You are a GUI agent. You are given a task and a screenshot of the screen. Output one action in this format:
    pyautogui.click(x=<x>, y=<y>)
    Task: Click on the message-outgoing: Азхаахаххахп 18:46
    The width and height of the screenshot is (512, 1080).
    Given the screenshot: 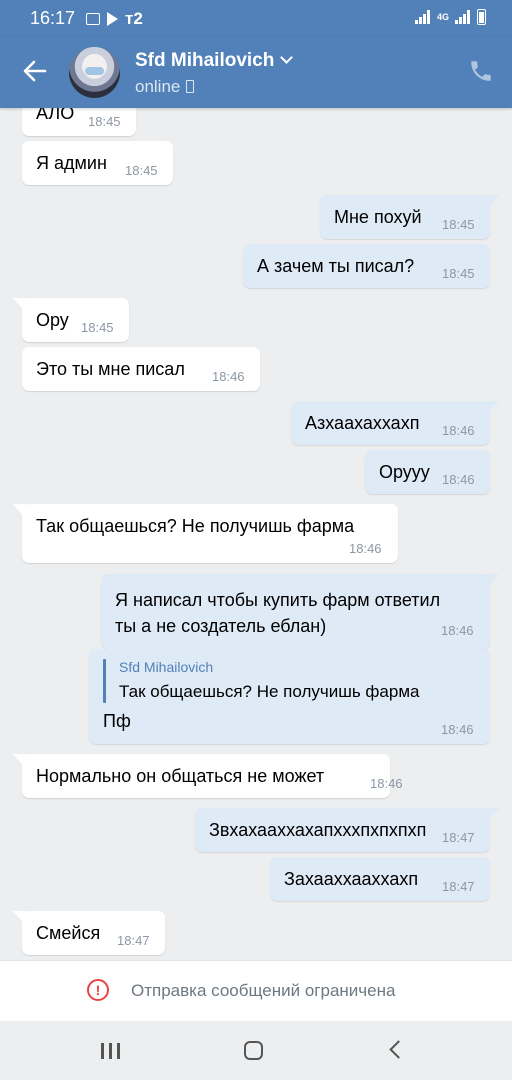 What is the action you would take?
    pyautogui.click(x=395, y=423)
    